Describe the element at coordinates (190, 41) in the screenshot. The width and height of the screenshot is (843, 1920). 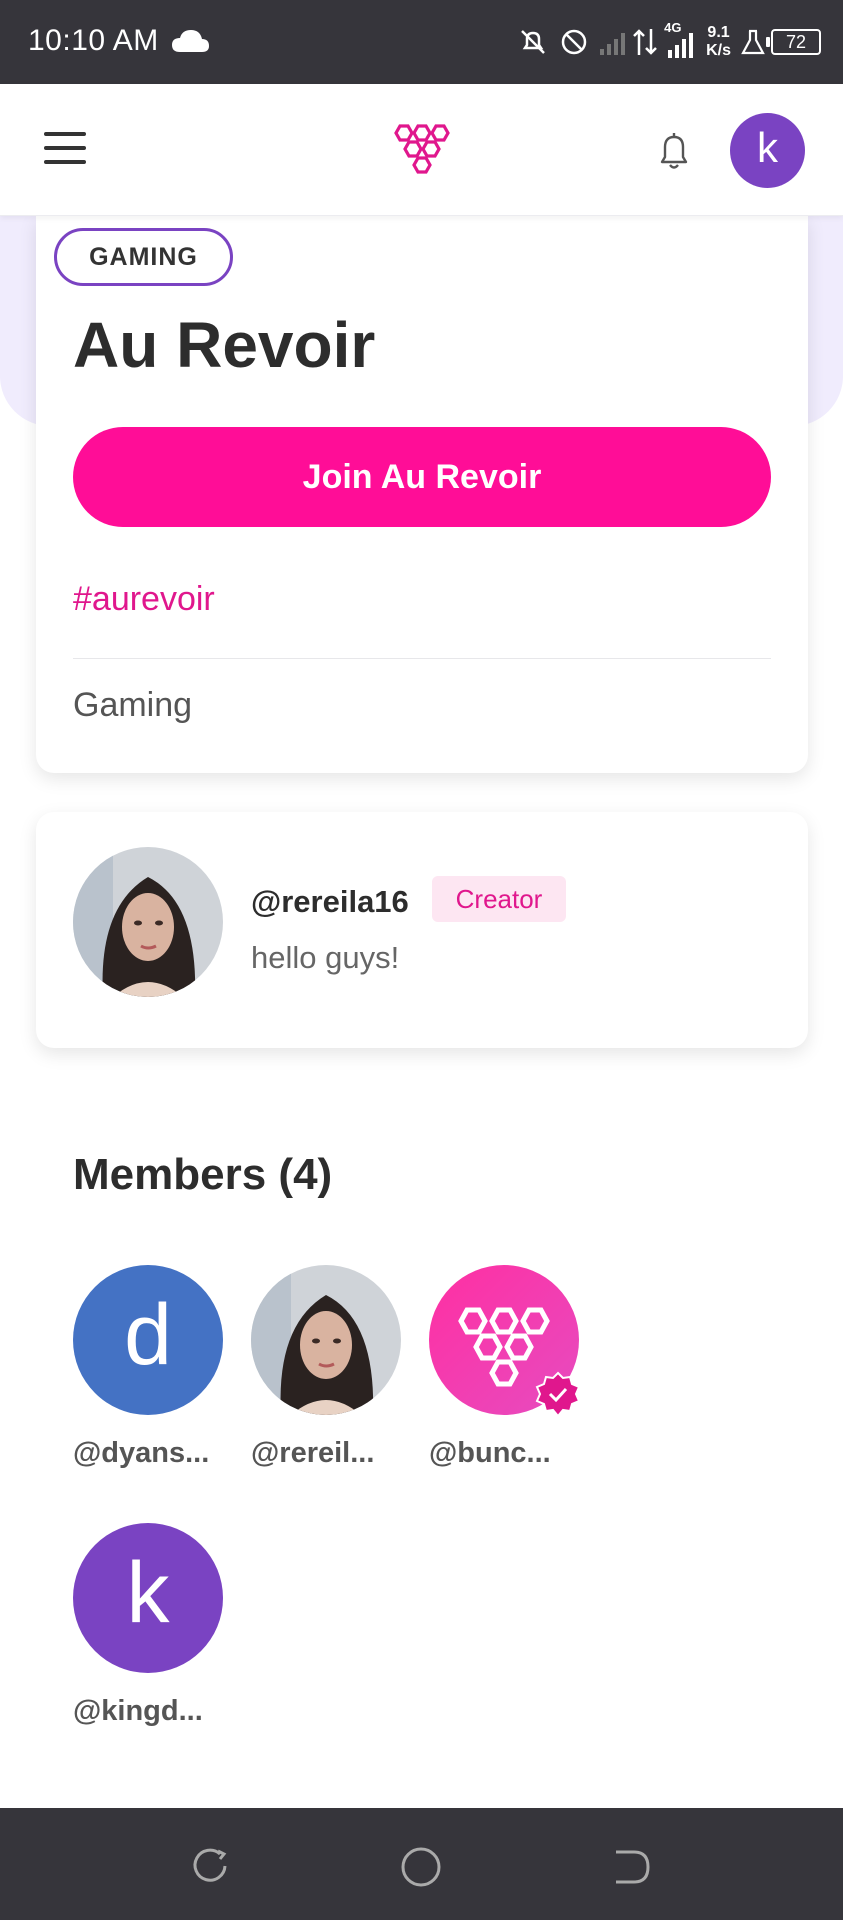
I see `cloud-icon` at that location.